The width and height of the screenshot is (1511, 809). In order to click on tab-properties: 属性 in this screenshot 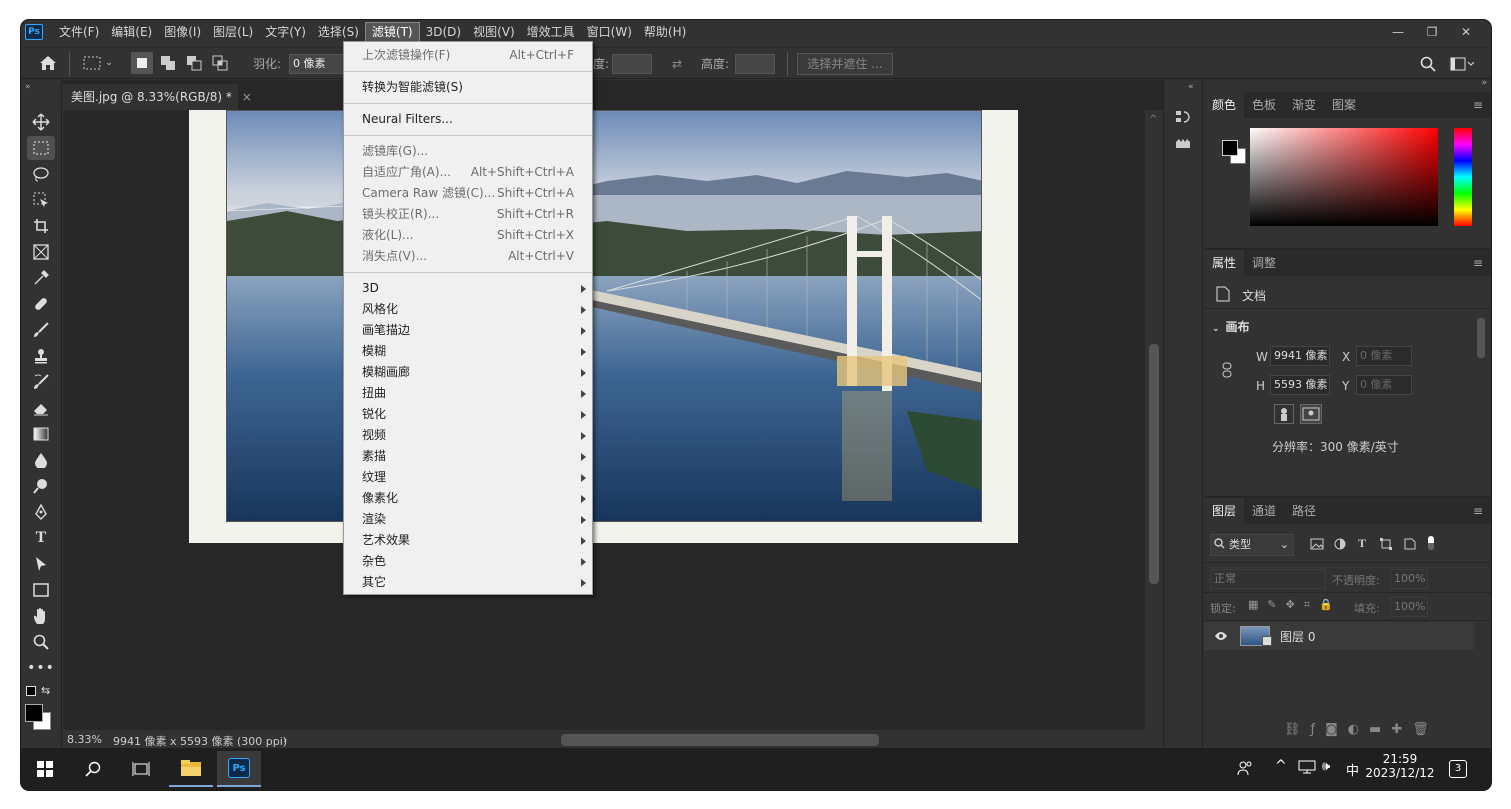, I will do `click(1224, 263)`.